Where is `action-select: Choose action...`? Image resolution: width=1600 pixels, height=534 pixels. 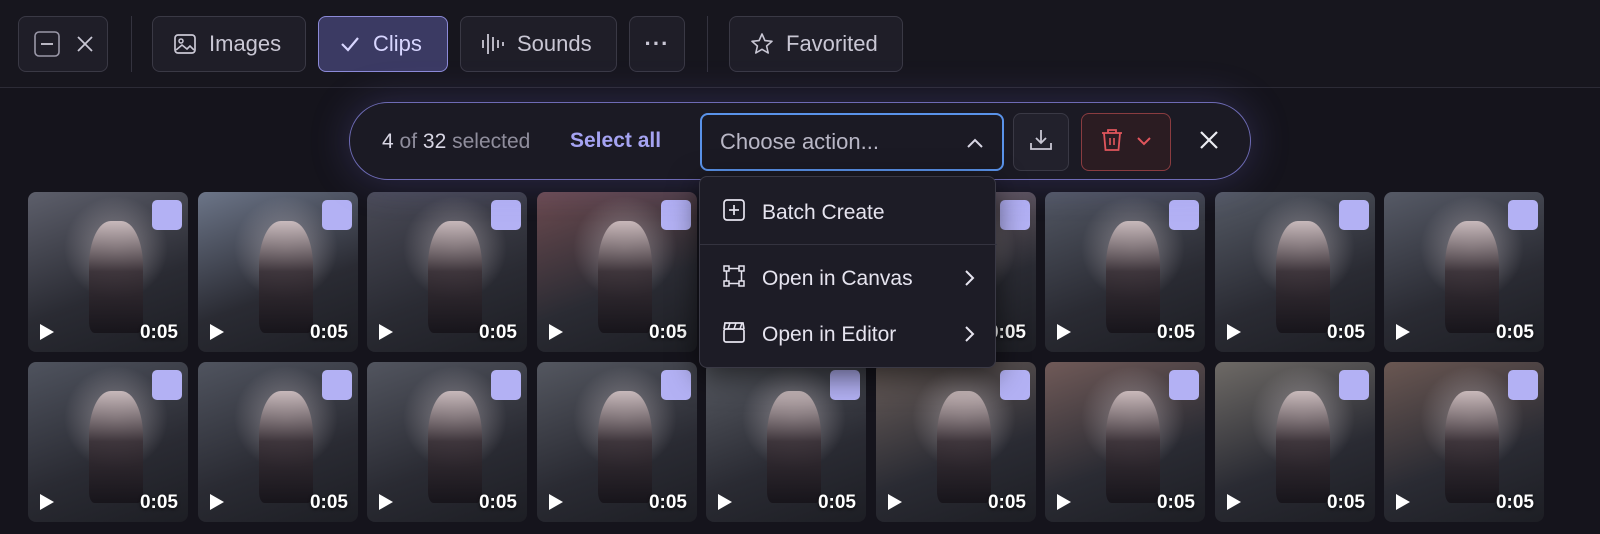
action-select: Choose action... is located at coordinates (852, 142).